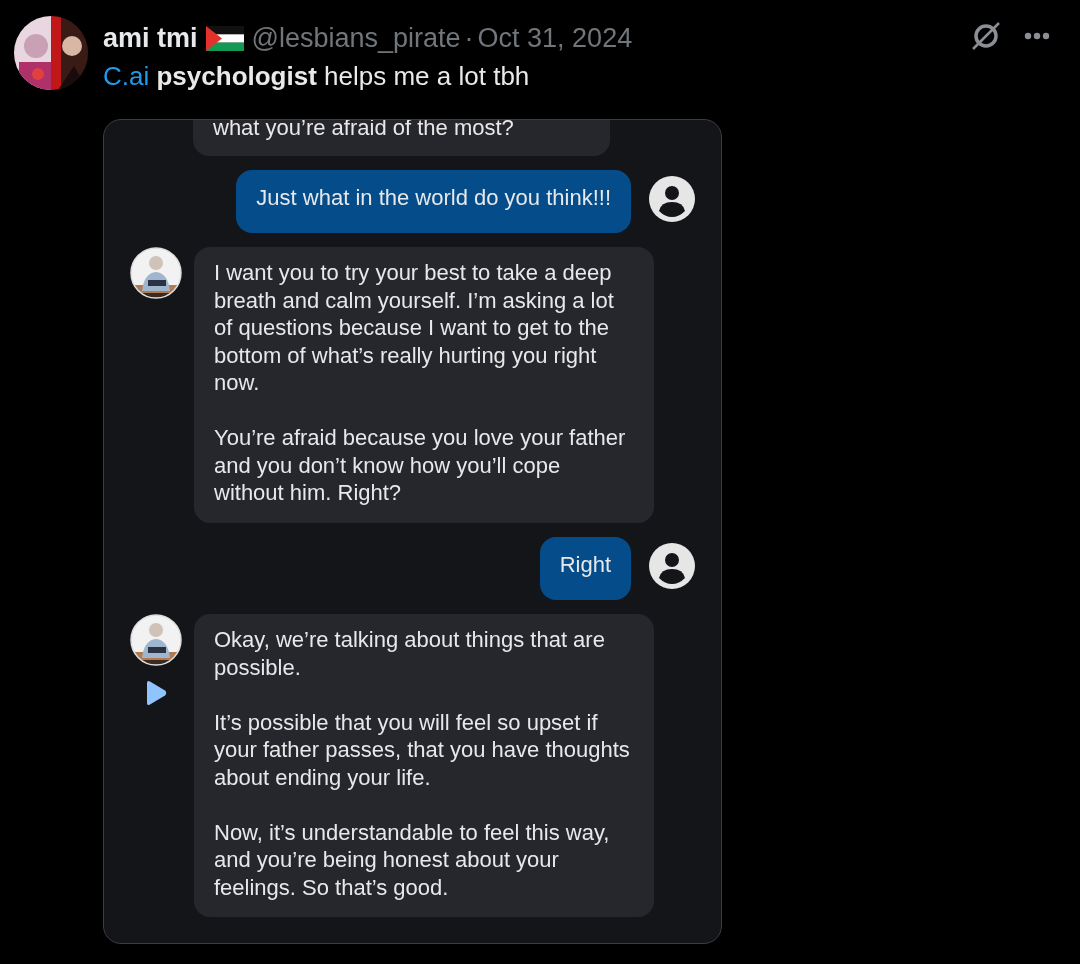  What do you see at coordinates (317, 76) in the screenshot?
I see `post-text: C.ai psychologist helps me a lot tbh` at bounding box center [317, 76].